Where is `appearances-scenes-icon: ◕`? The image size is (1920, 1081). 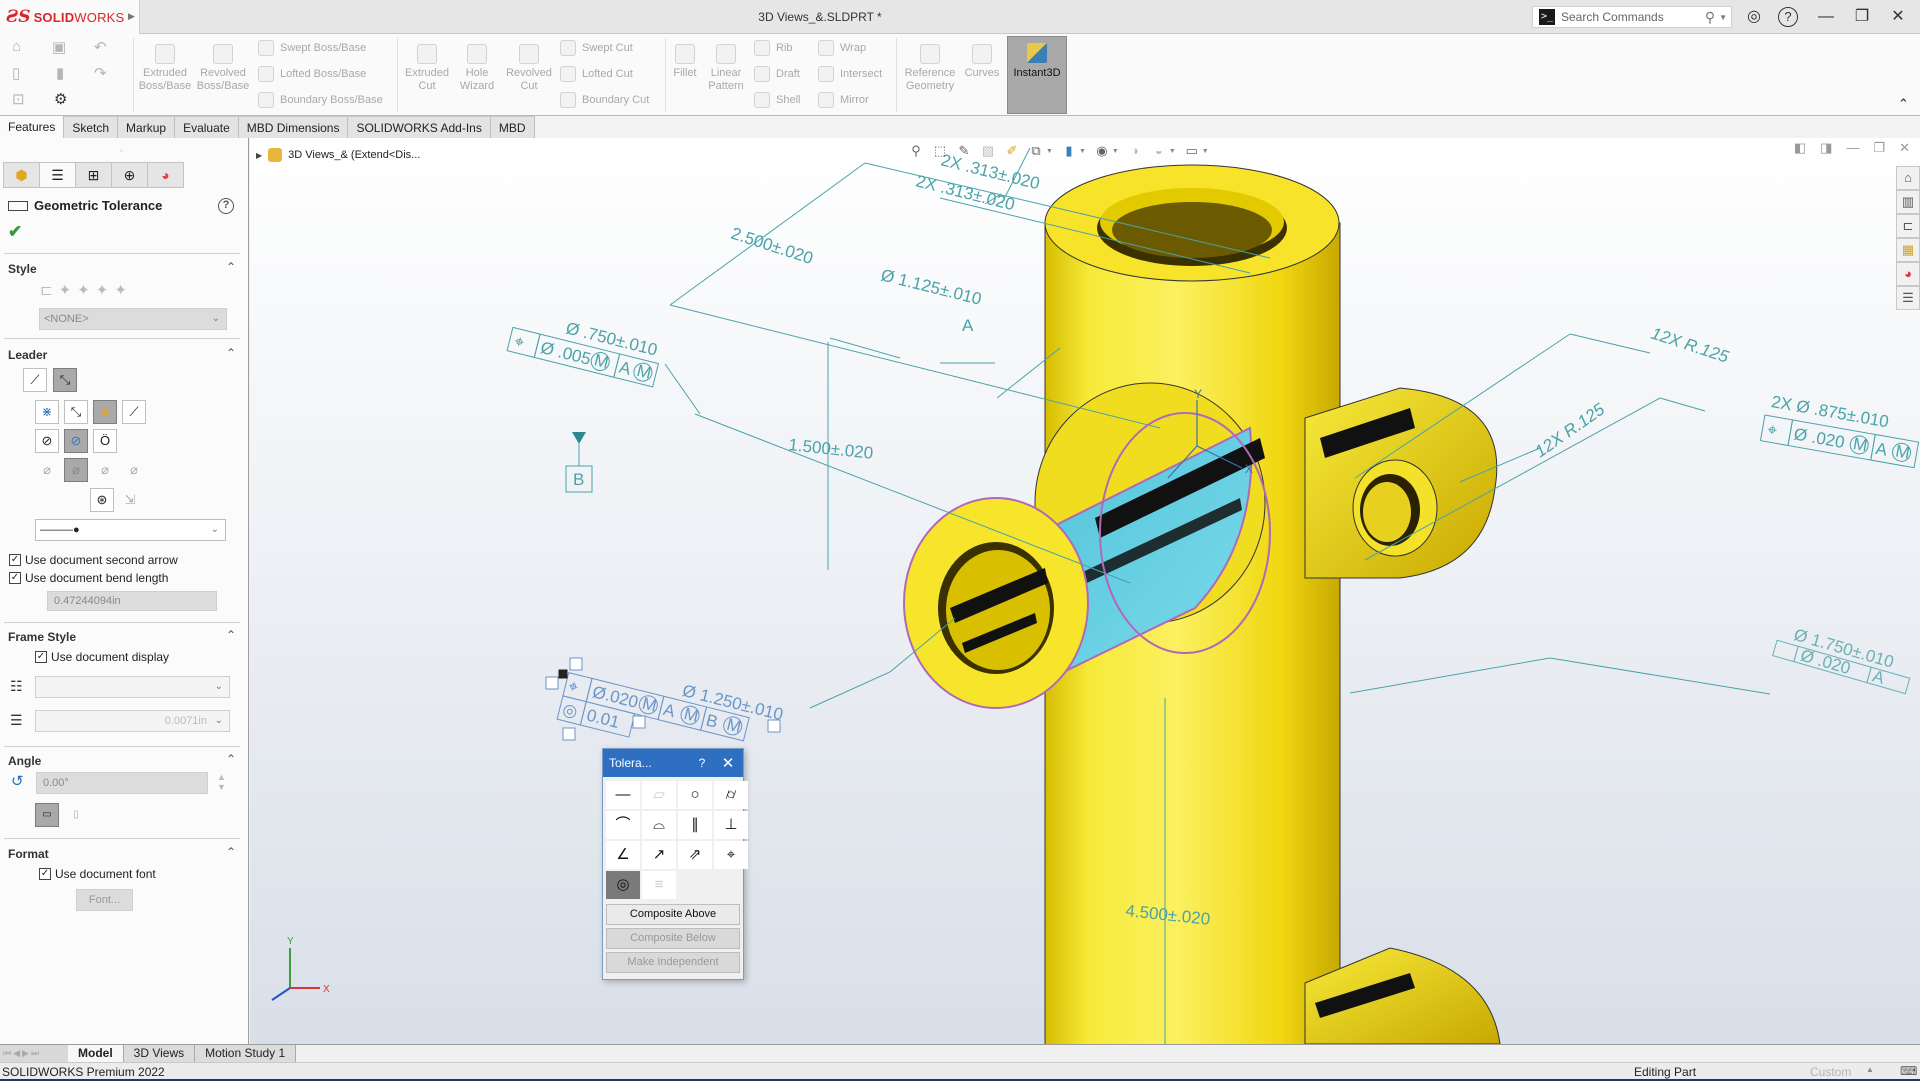 appearances-scenes-icon: ◕ is located at coordinates (1908, 274).